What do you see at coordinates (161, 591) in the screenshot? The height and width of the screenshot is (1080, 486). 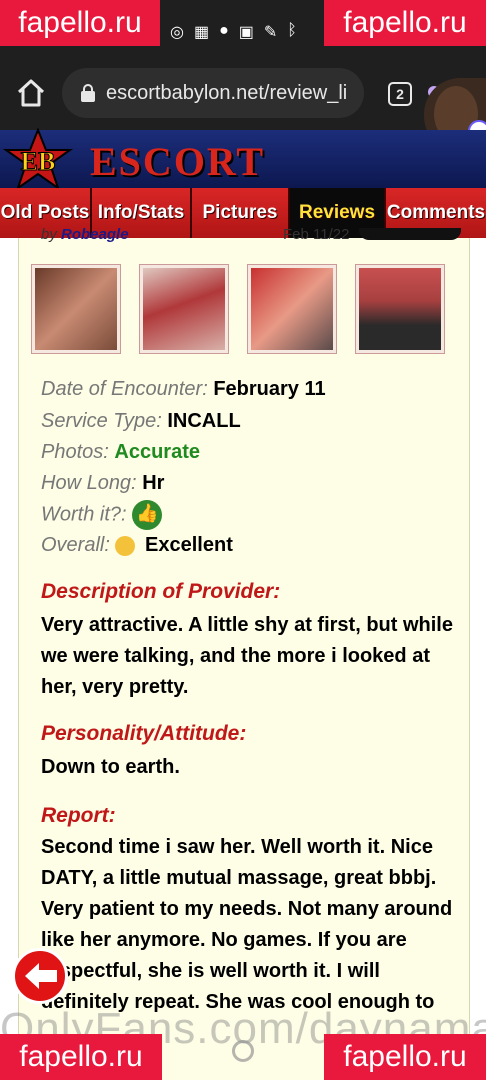 I see `description-heading: Description of Provider:` at bounding box center [161, 591].